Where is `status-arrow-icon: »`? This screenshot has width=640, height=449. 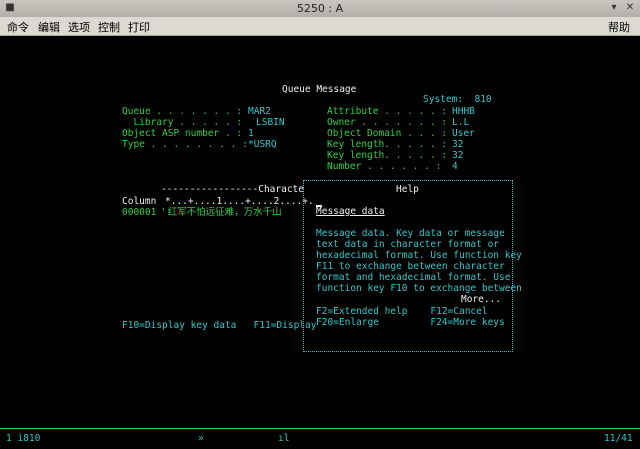
status-arrow-icon: » is located at coordinates (201, 438).